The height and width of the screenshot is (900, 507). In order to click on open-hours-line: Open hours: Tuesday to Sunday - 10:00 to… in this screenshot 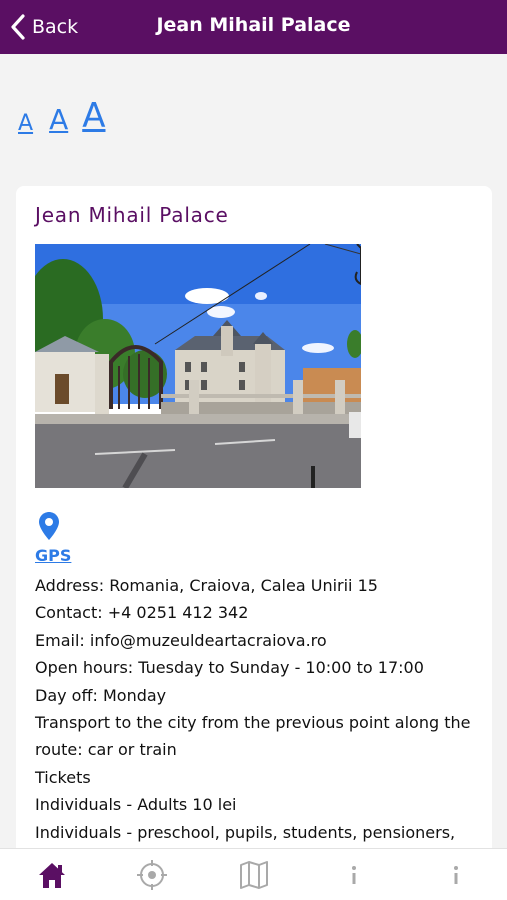, I will do `click(229, 668)`.